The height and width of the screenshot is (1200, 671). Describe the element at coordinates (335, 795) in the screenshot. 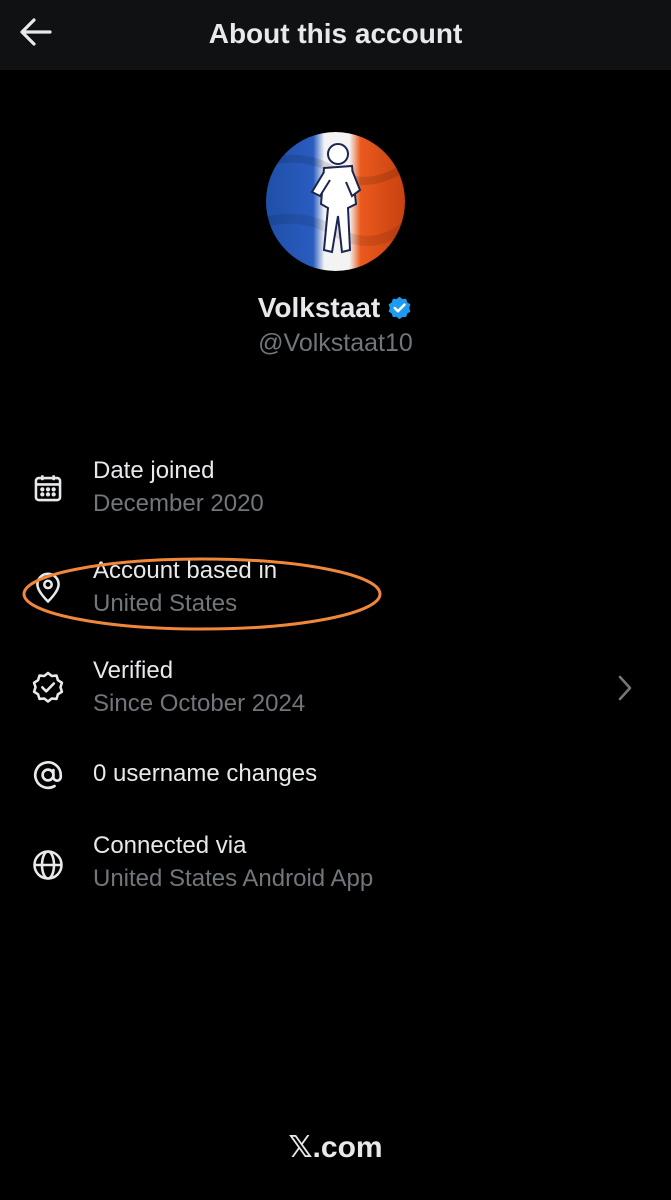

I see `username-changes-row: 0 username changes` at that location.